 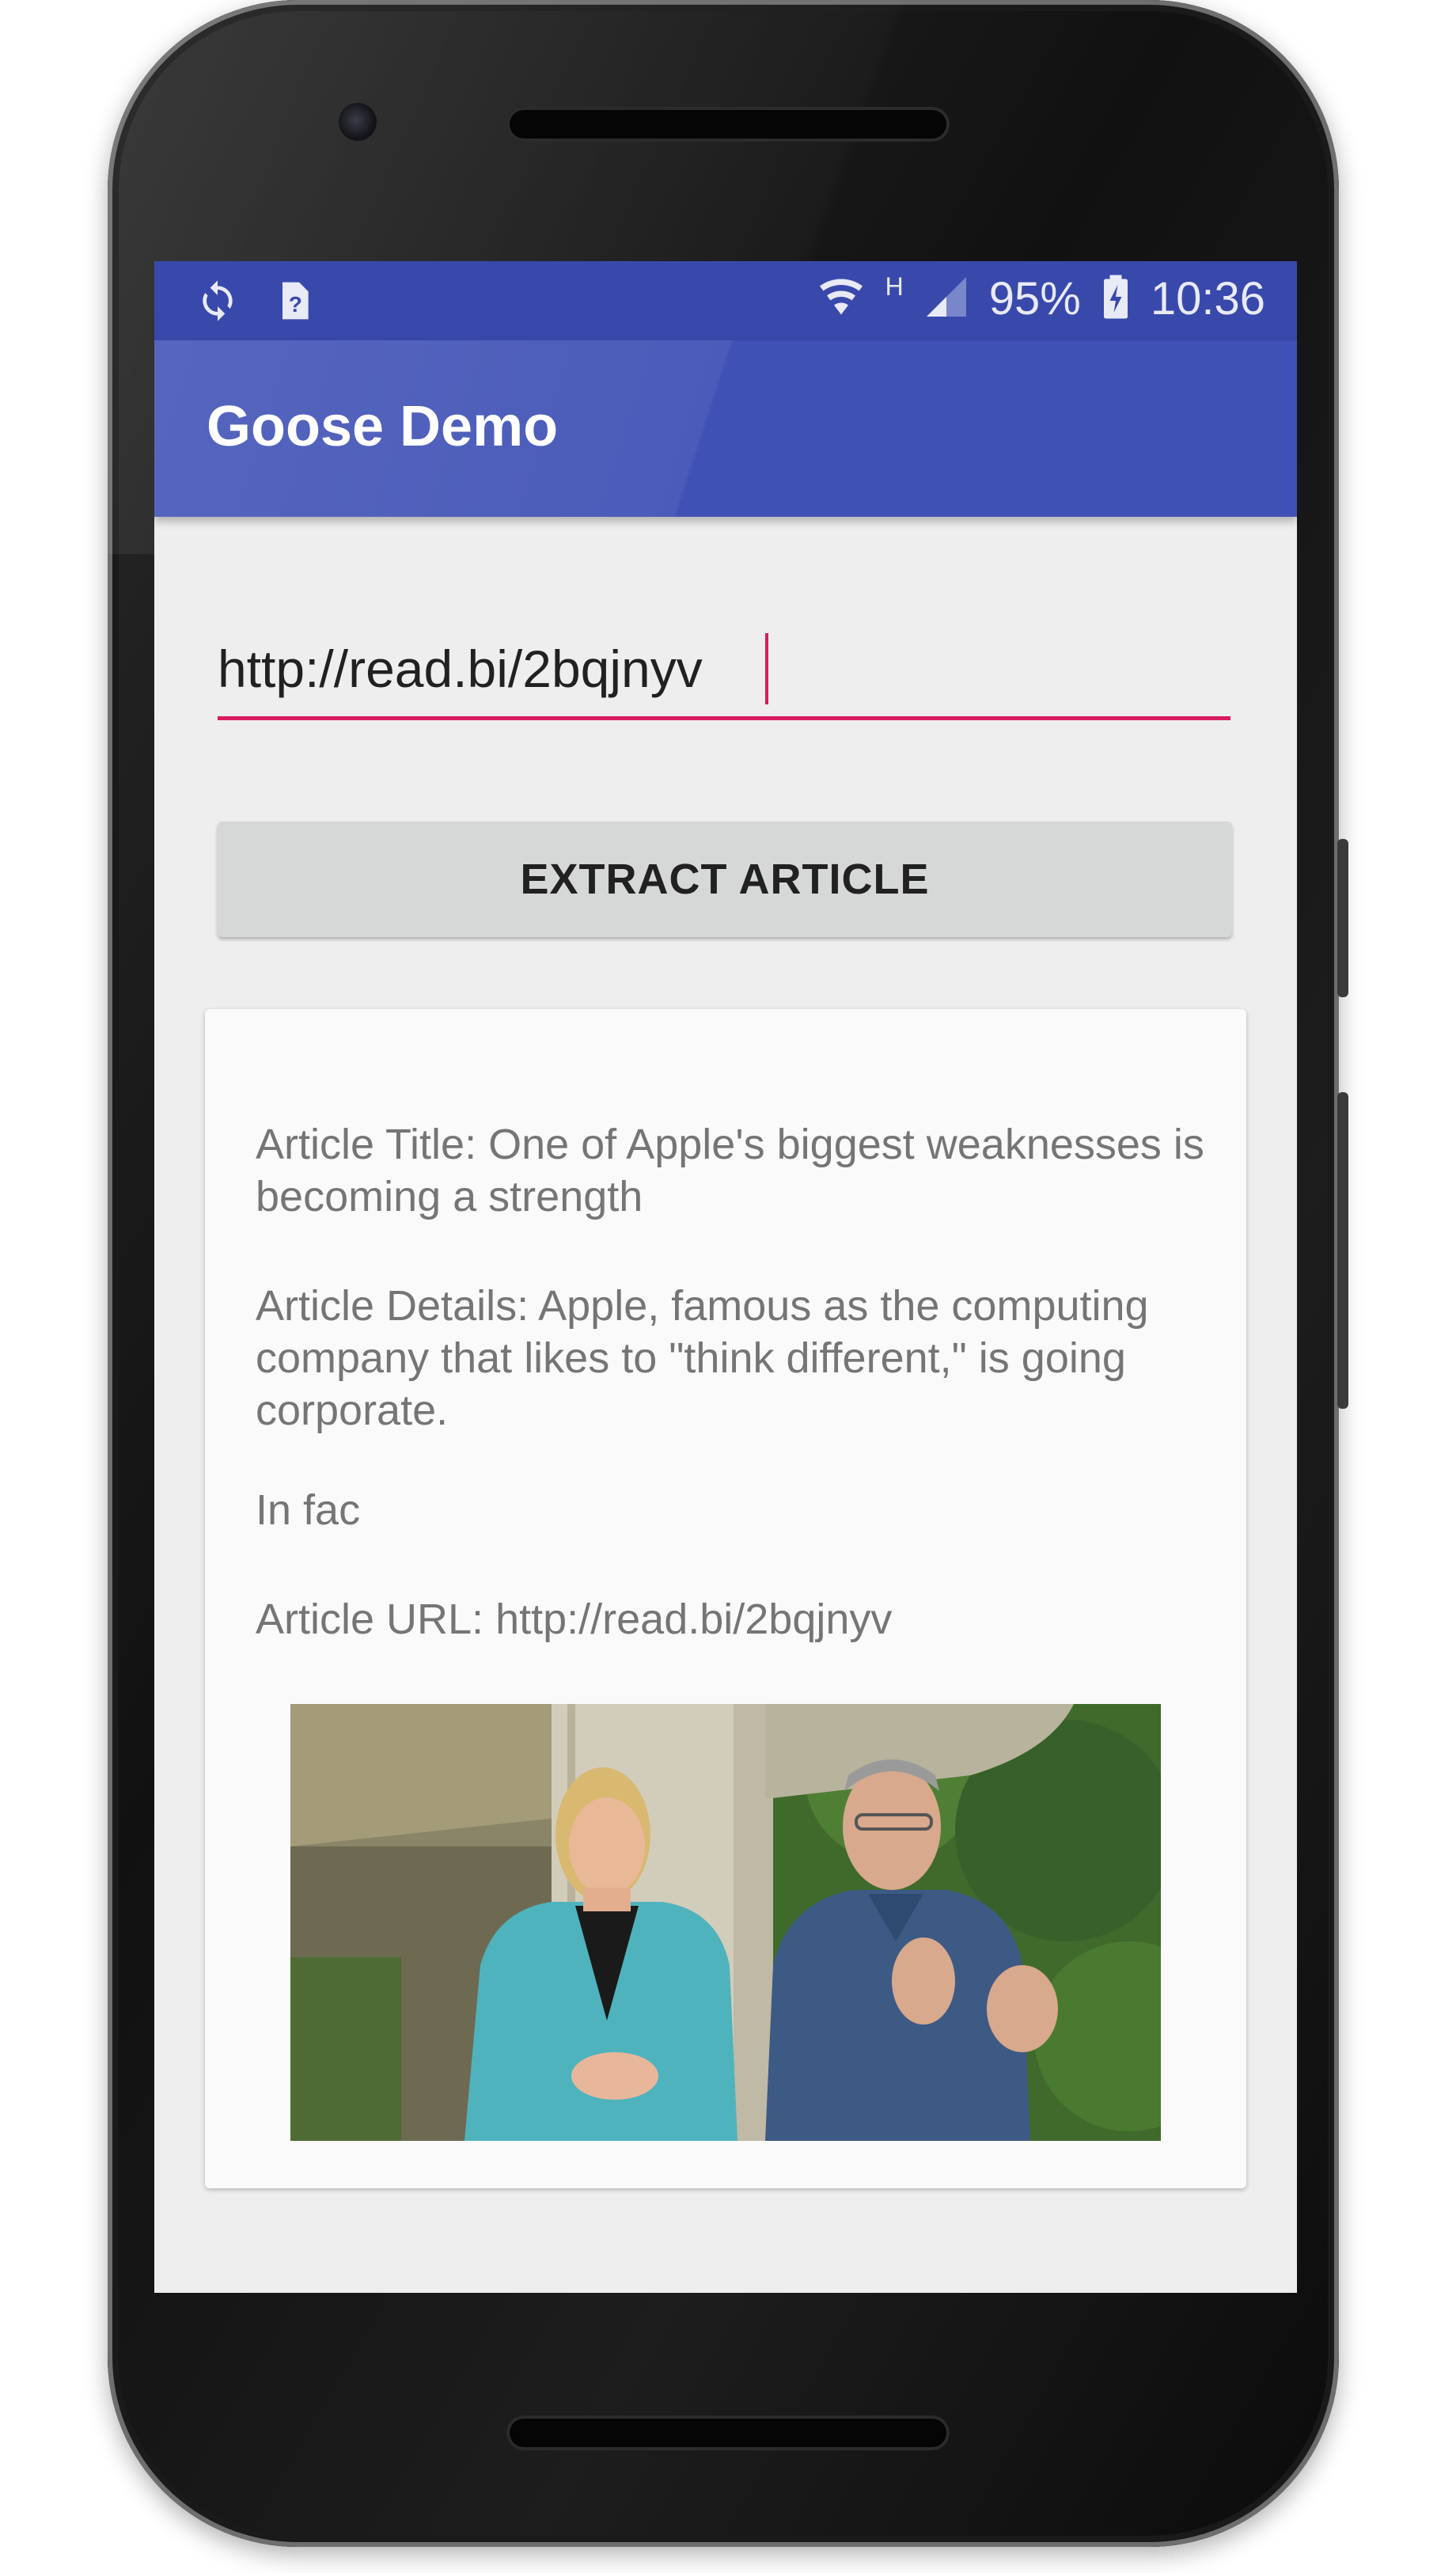 I want to click on wifi-icon, so click(x=841, y=298).